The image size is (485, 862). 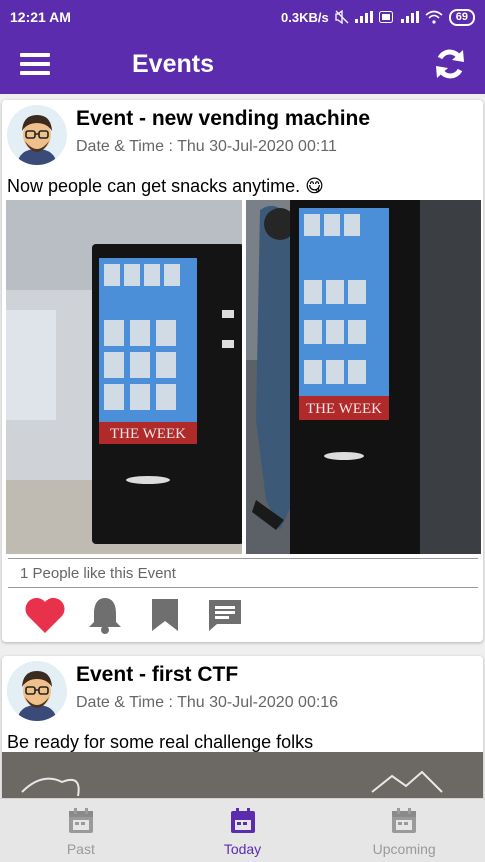 I want to click on nav-item-today: Today, so click(x=243, y=830).